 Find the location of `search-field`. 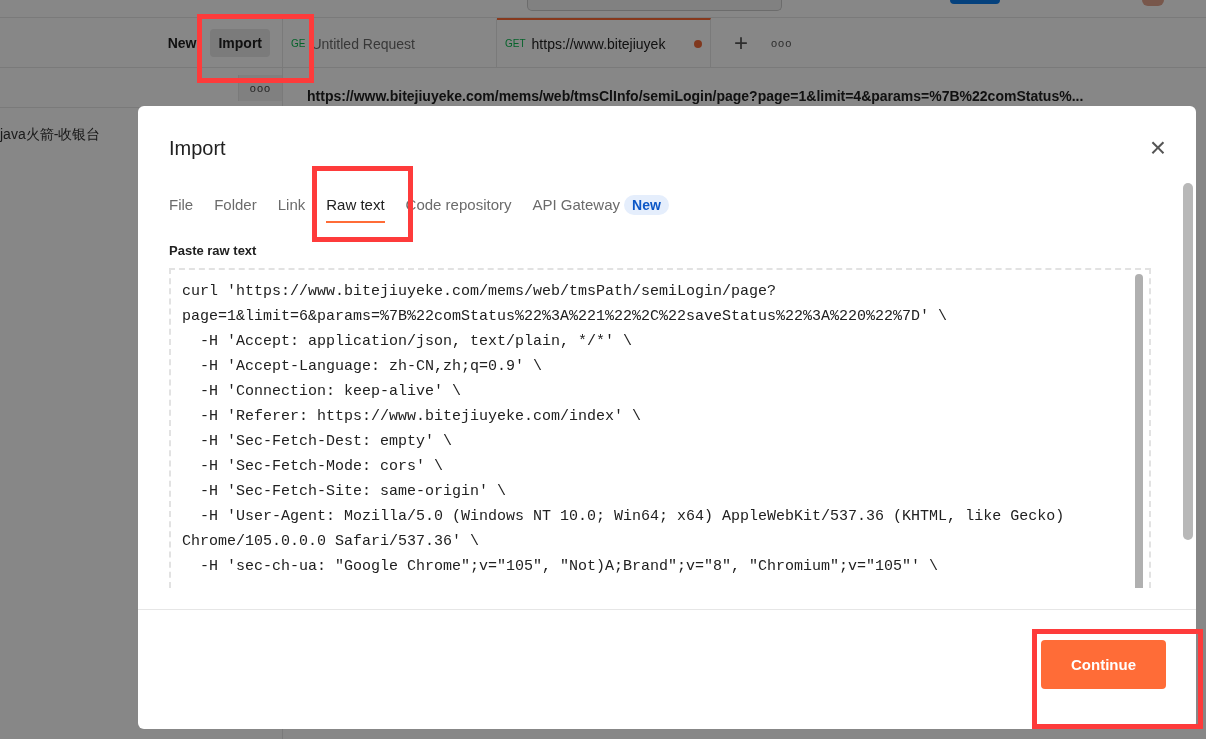

search-field is located at coordinates (654, 5).